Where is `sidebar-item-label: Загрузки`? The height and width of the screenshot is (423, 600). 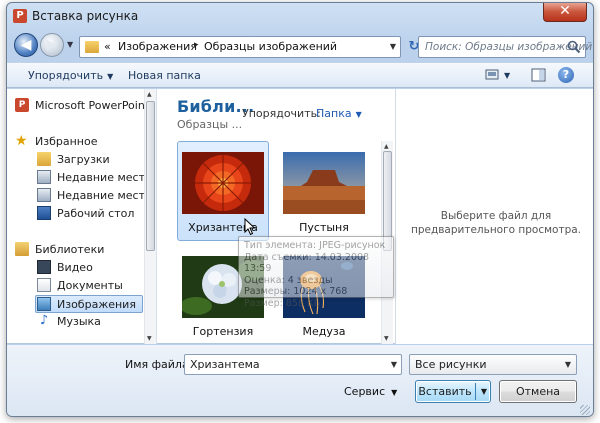
sidebar-item-label: Загрузки is located at coordinates (83, 159).